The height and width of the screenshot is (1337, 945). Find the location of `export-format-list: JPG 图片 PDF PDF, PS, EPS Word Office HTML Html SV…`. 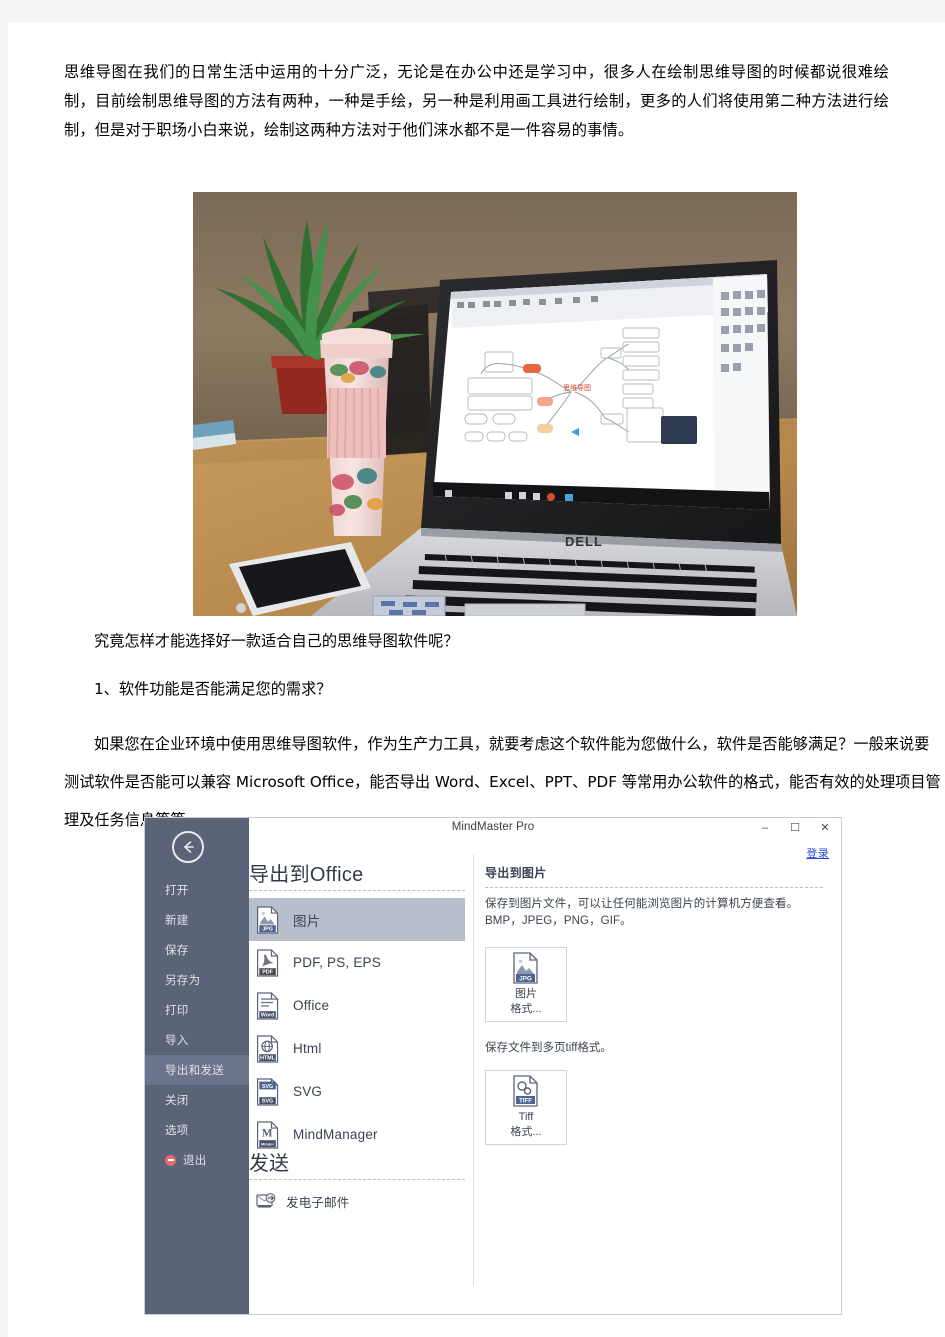

export-format-list: JPG 图片 PDF PDF, PS, EPS Word Office HTML Html SV… is located at coordinates (357, 1027).